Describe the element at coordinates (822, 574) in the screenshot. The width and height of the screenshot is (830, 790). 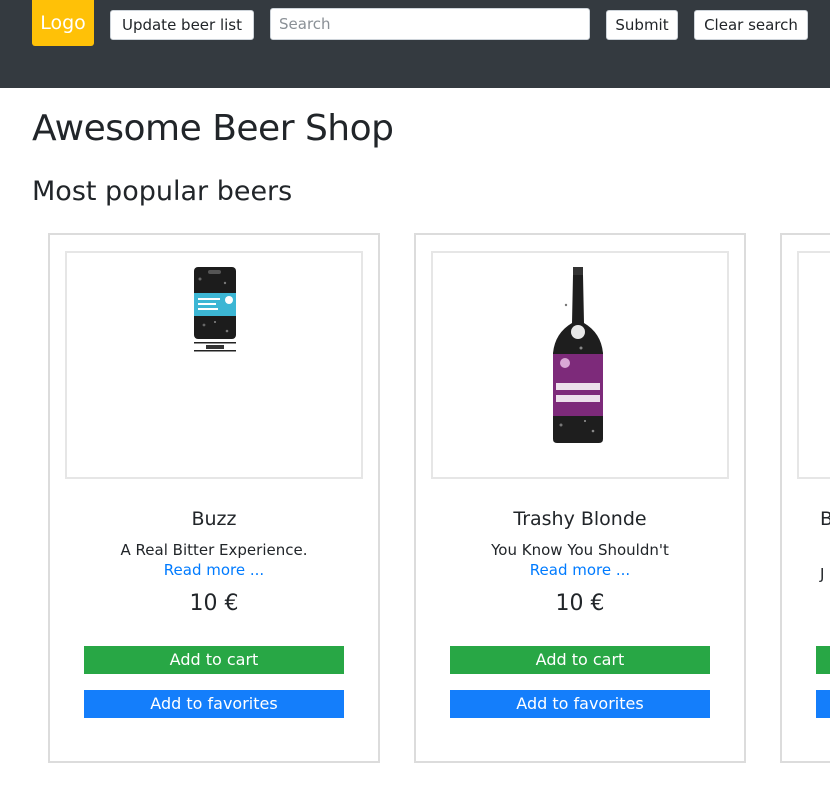
I see `beer-tagline: J` at that location.